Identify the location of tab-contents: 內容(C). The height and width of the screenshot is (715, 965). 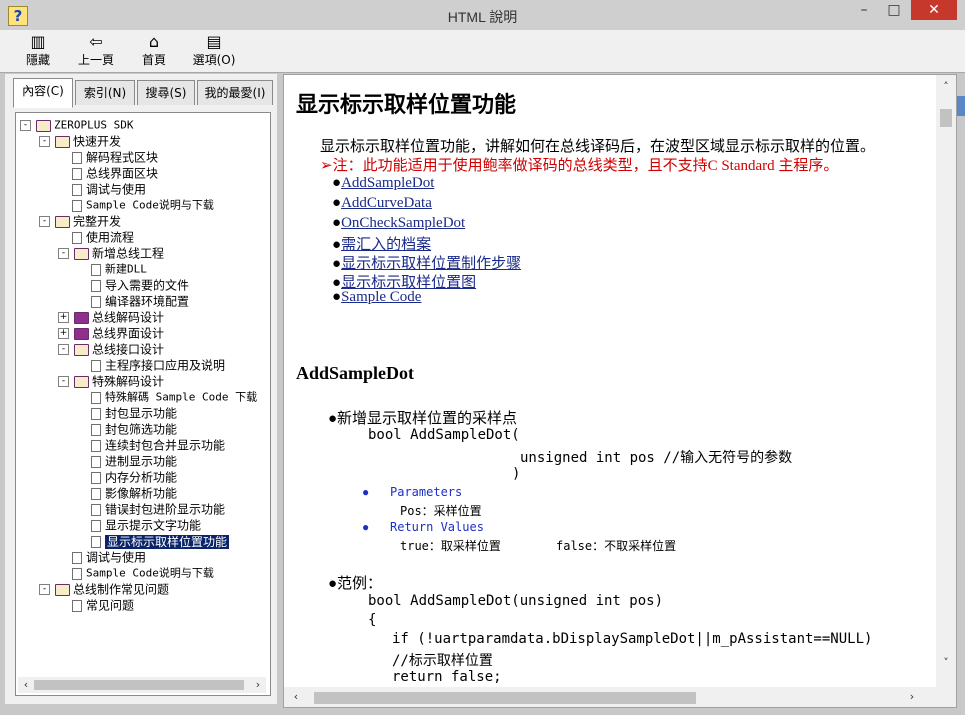
(43, 93).